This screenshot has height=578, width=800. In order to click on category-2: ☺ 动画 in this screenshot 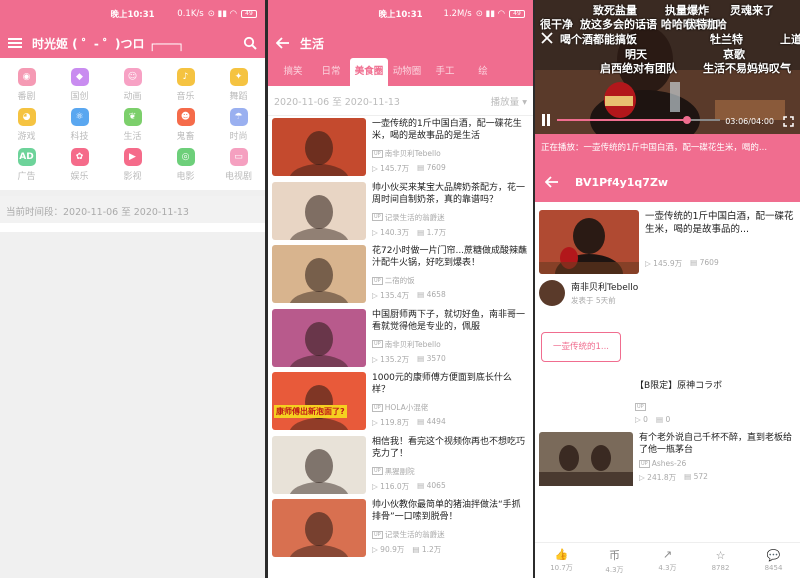, I will do `click(132, 85)`.